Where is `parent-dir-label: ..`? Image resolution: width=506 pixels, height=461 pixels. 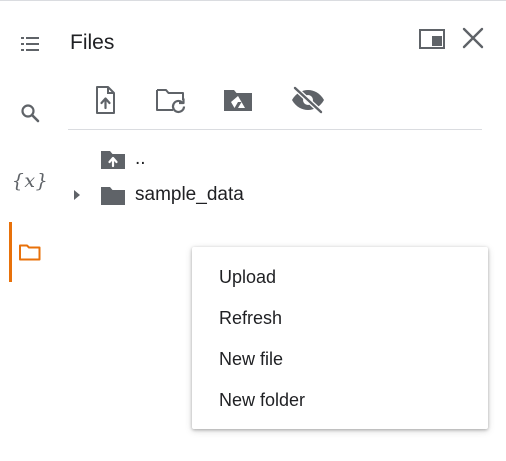 parent-dir-label: .. is located at coordinates (140, 158).